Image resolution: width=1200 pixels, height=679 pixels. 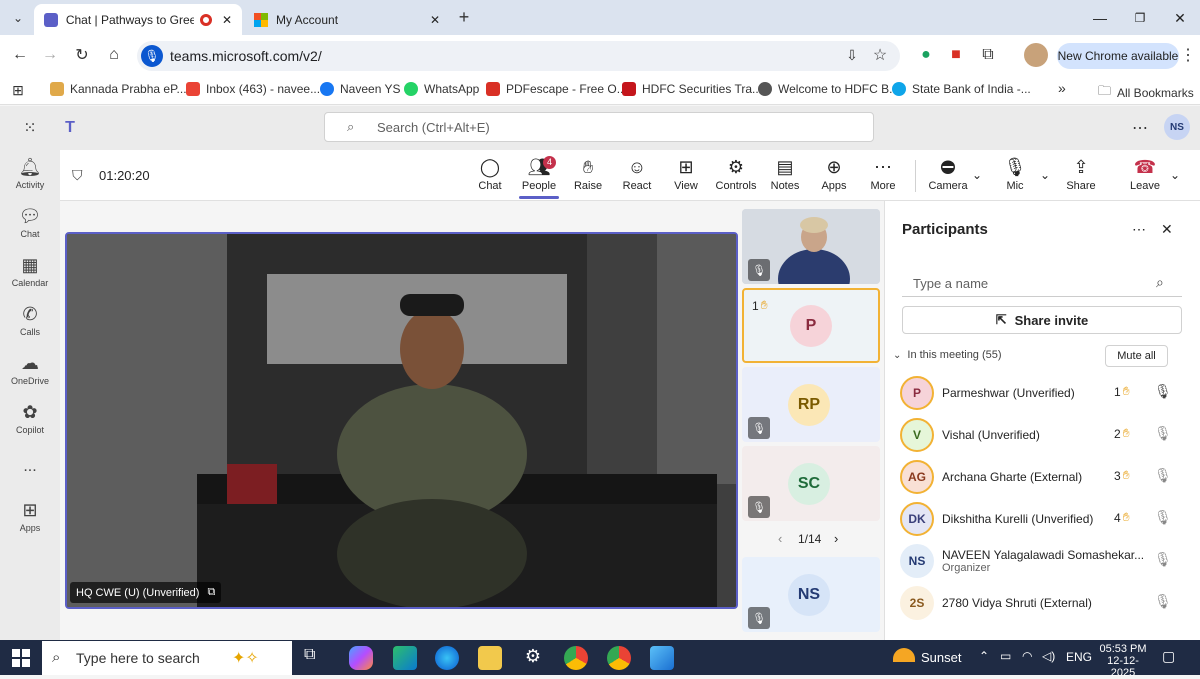 What do you see at coordinates (1140, 18) in the screenshot?
I see `restore-icon: ❐` at bounding box center [1140, 18].